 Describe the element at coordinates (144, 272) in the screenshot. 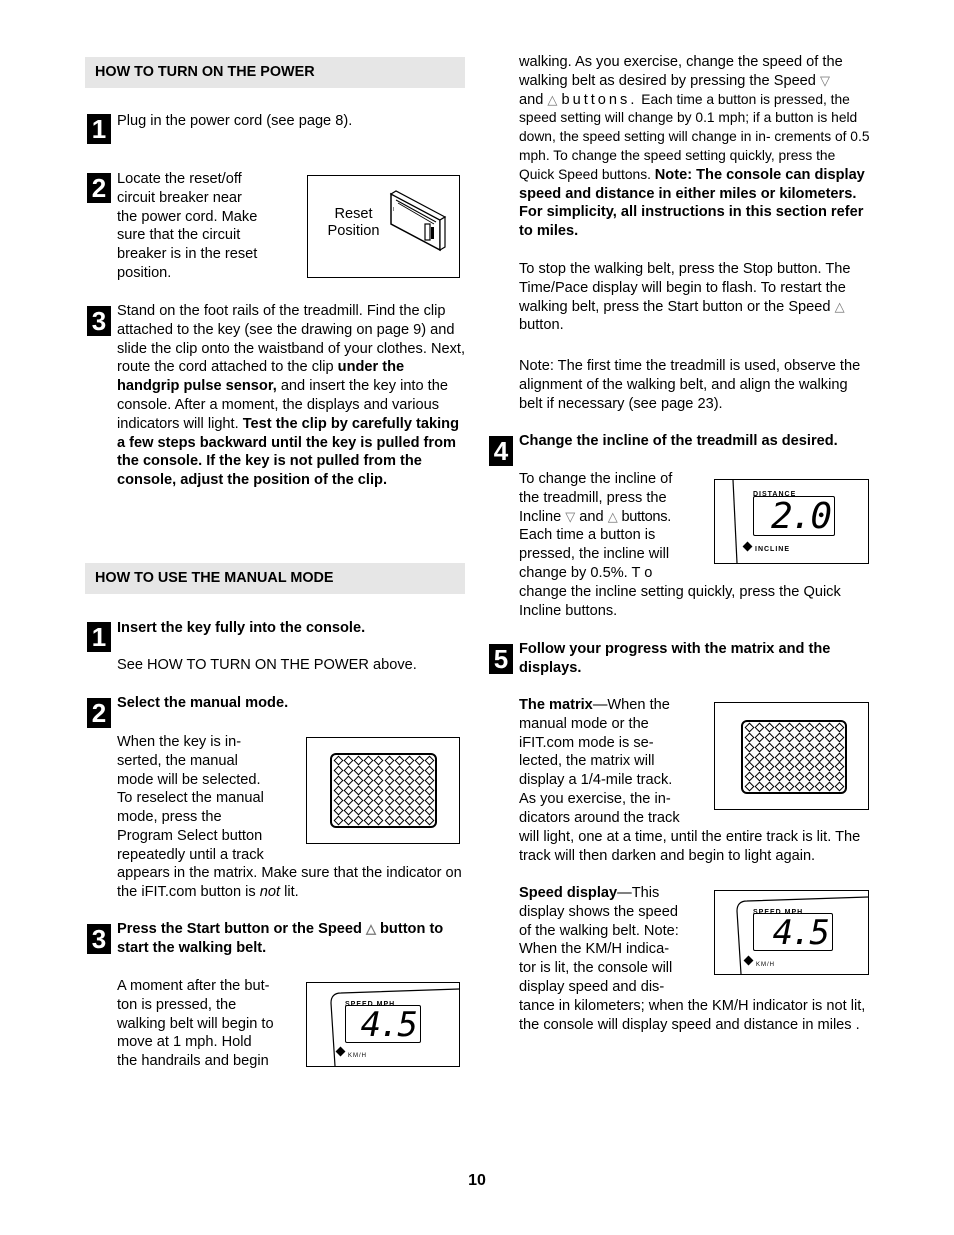

I see `text-line: position.` at that location.